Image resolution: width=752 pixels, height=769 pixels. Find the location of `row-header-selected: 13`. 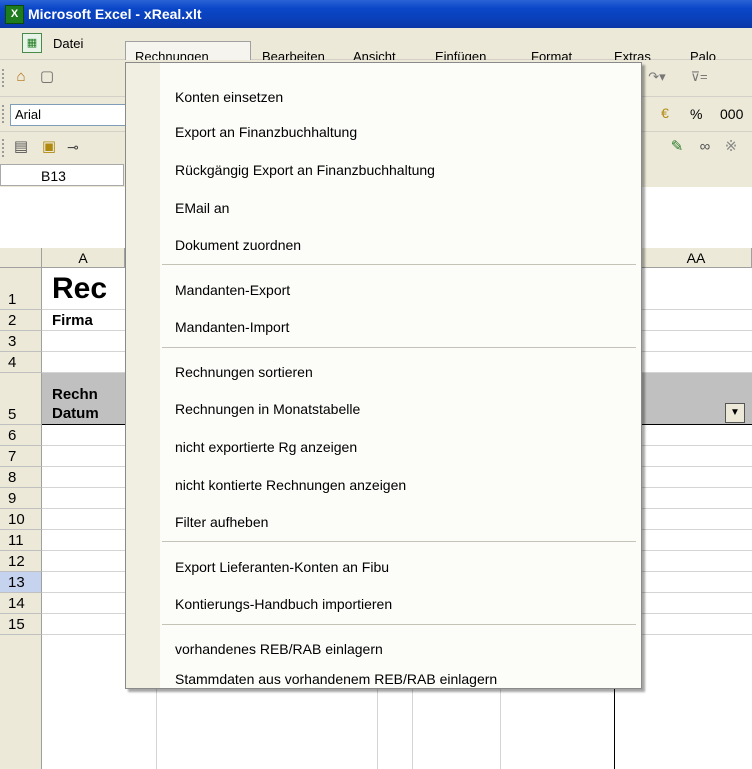

row-header-selected: 13 is located at coordinates (21, 582).